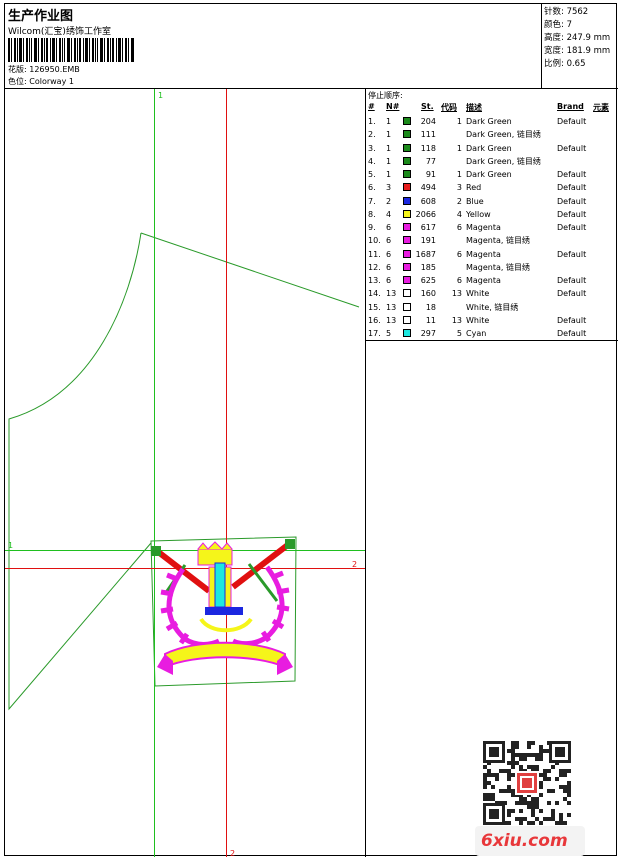 This screenshot has width=620, height=860. What do you see at coordinates (374, 294) in the screenshot?
I see `row-num: 14.` at bounding box center [374, 294].